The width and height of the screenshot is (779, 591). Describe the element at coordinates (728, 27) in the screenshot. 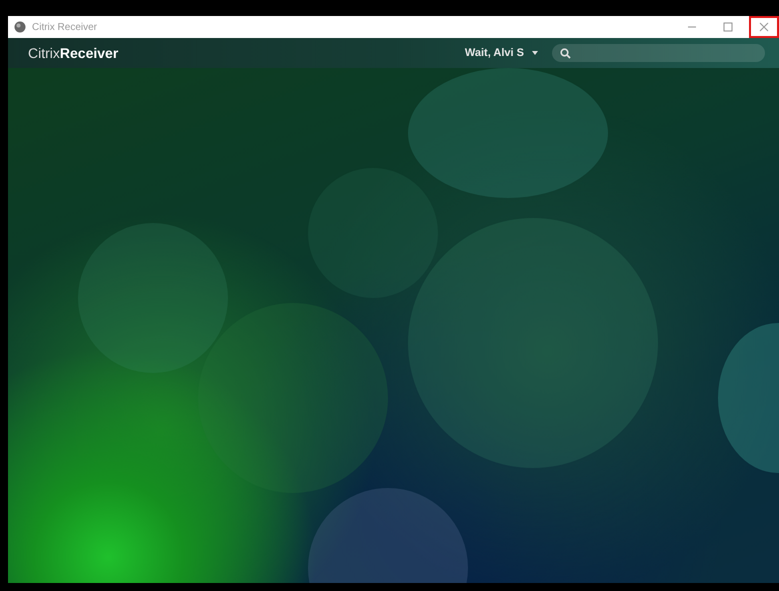

I see `maximize-icon` at that location.